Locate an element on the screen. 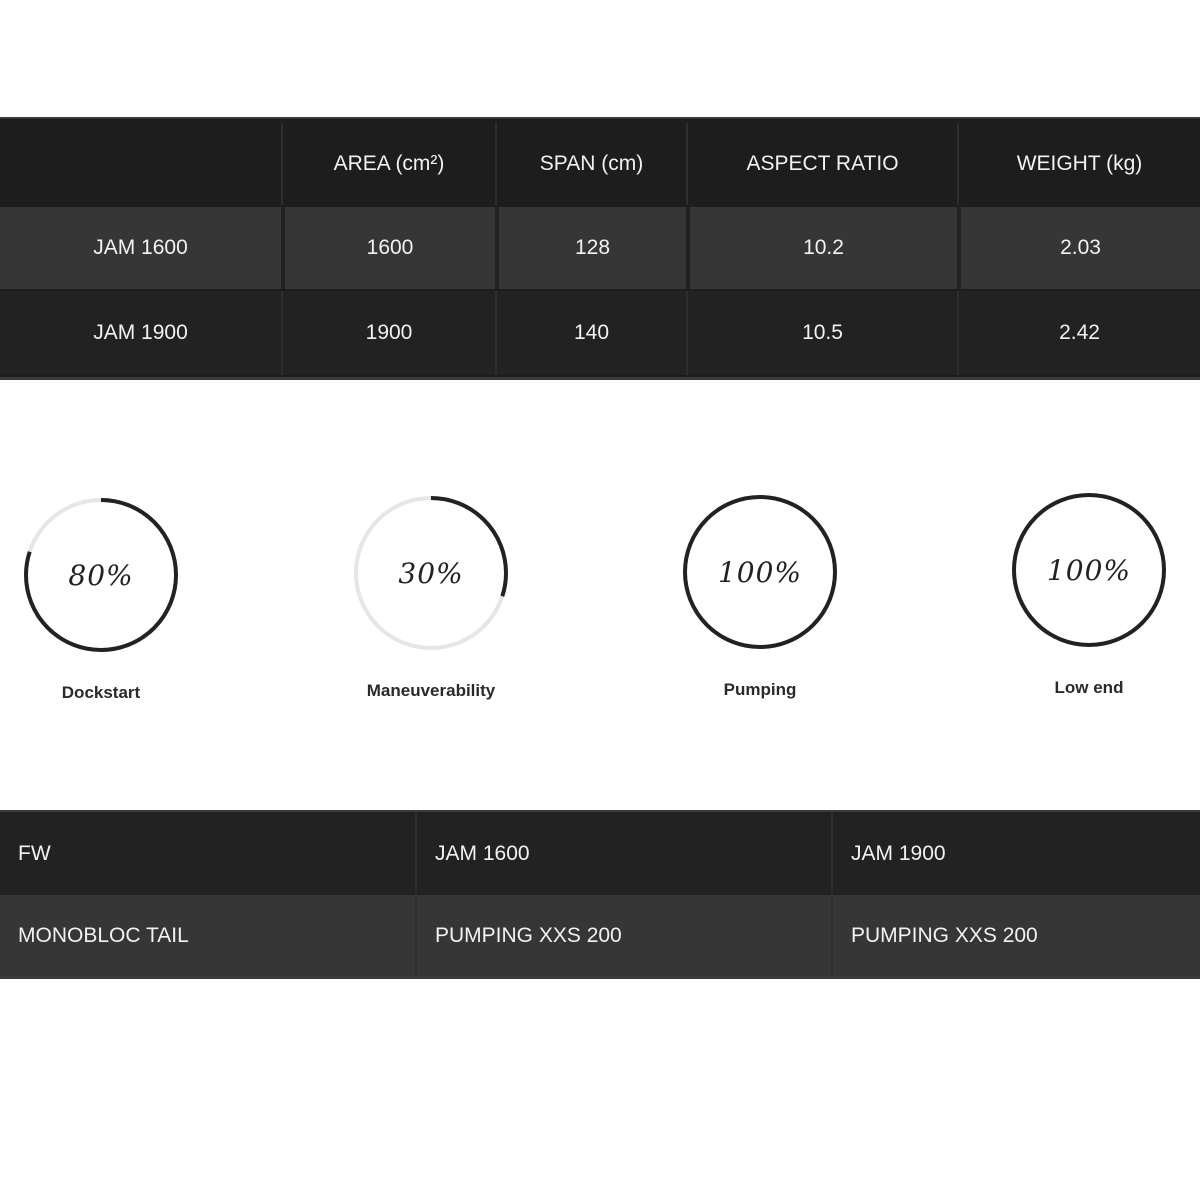 The height and width of the screenshot is (1200, 1200). combo-header-jam-1600: JAM 1600 is located at coordinates (623, 853).